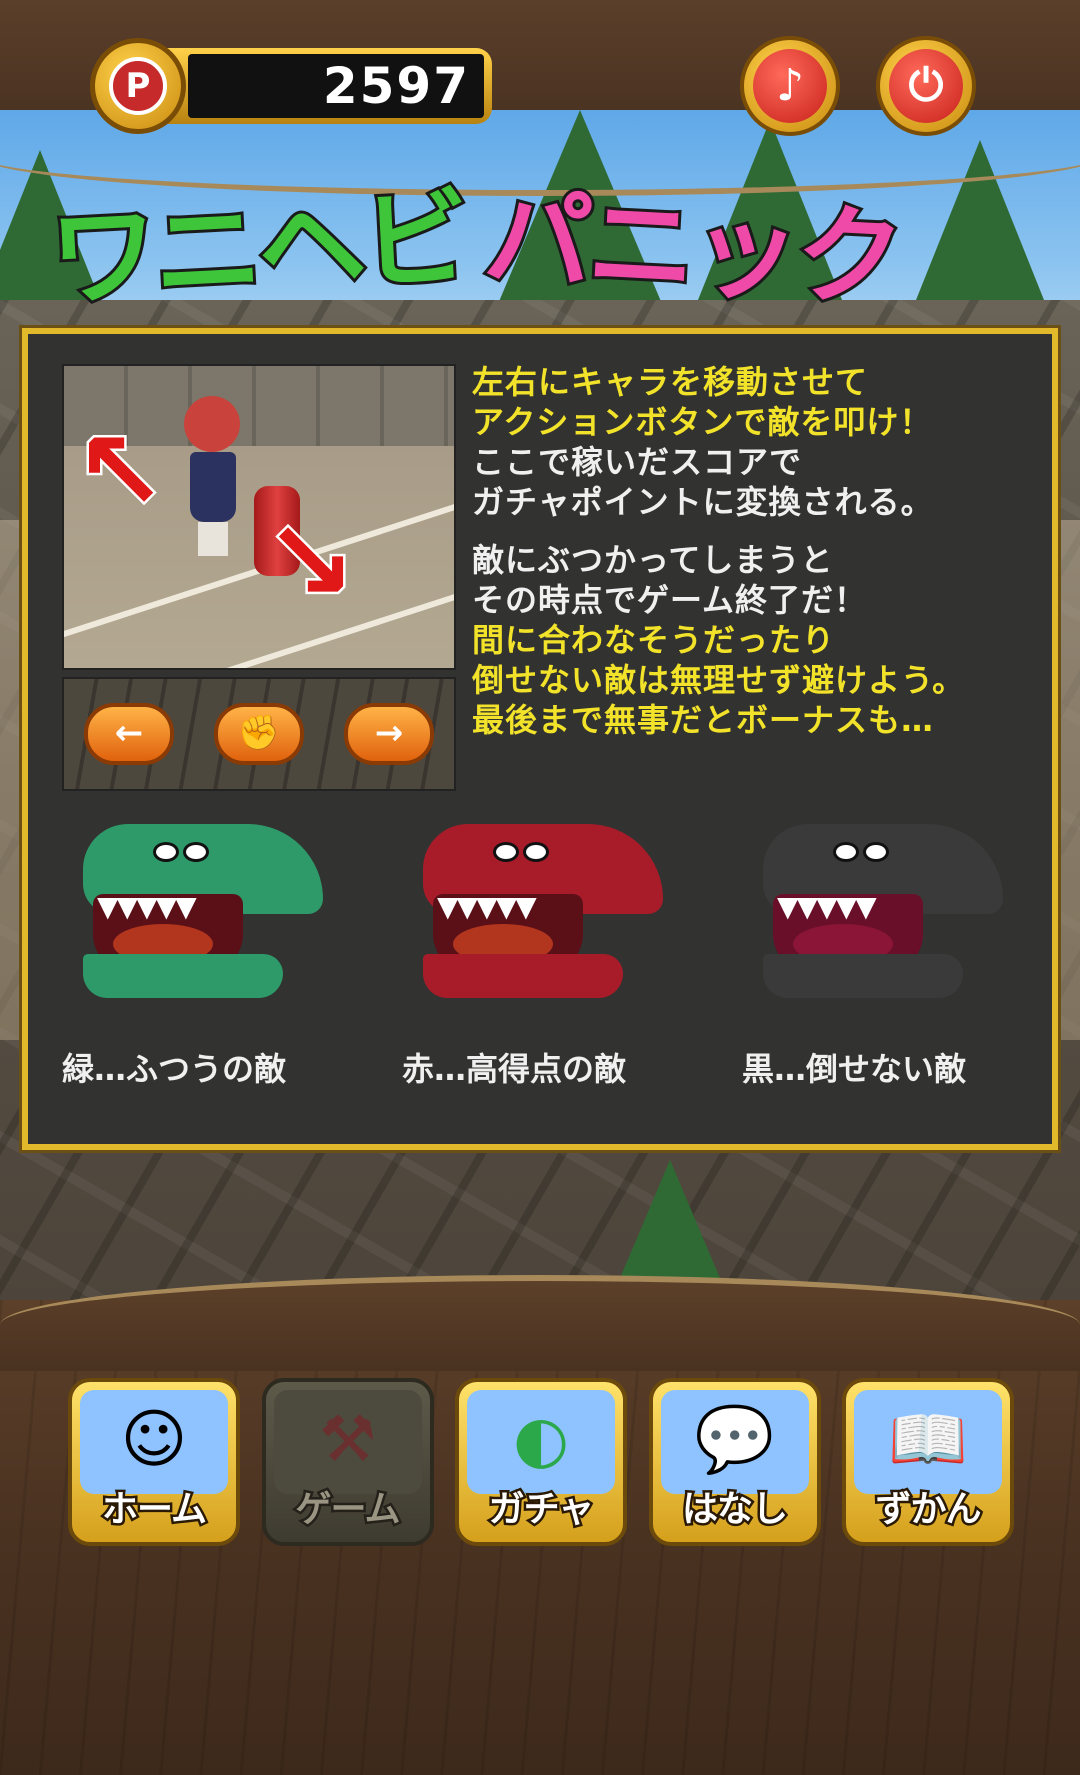  I want to click on player-character, so click(214, 476).